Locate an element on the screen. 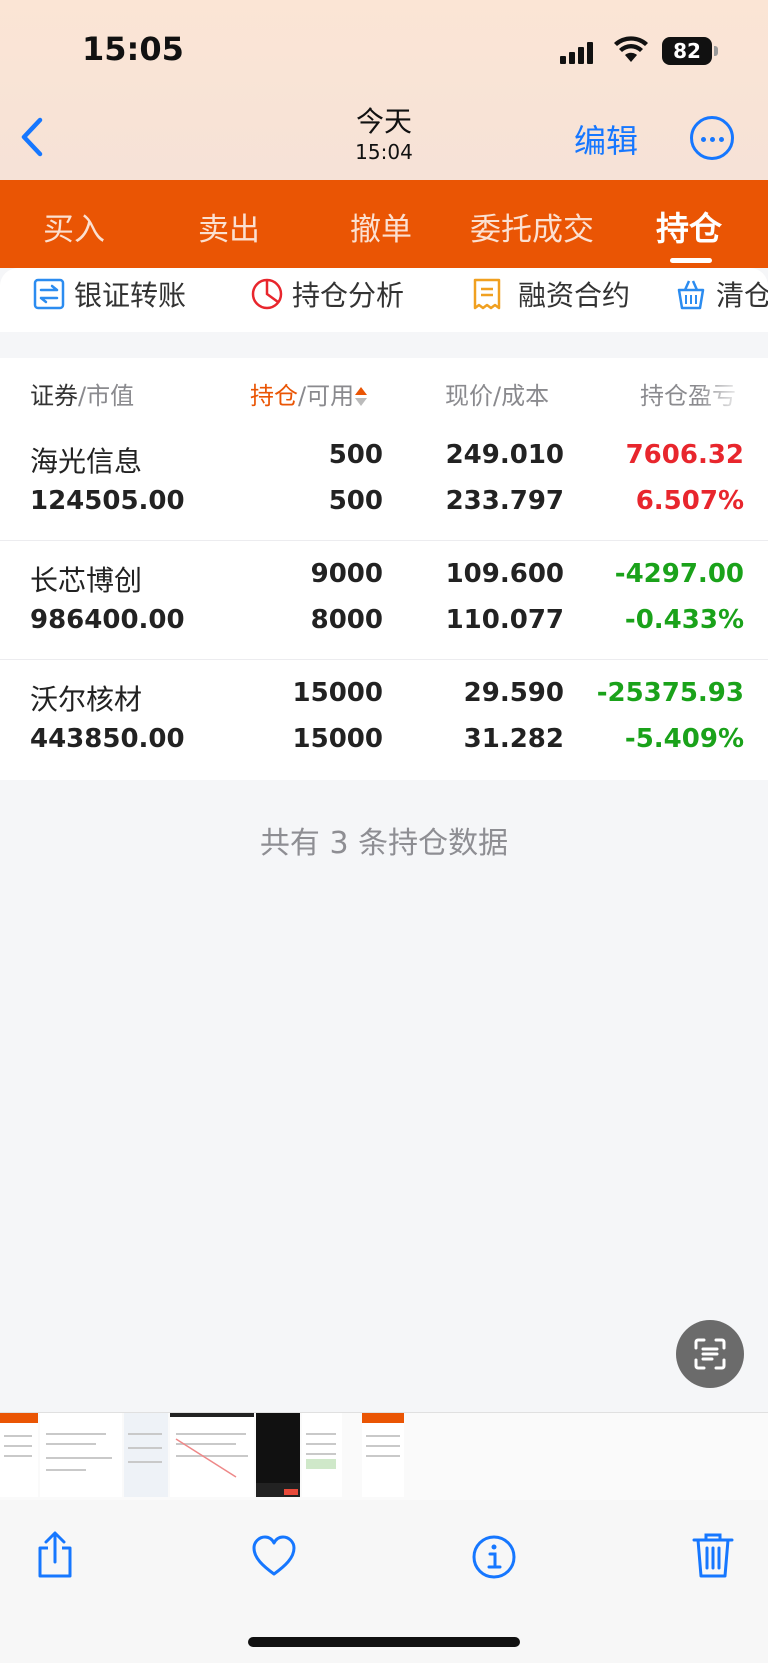 The height and width of the screenshot is (1663, 768). pie-chart-icon is located at coordinates (267, 294).